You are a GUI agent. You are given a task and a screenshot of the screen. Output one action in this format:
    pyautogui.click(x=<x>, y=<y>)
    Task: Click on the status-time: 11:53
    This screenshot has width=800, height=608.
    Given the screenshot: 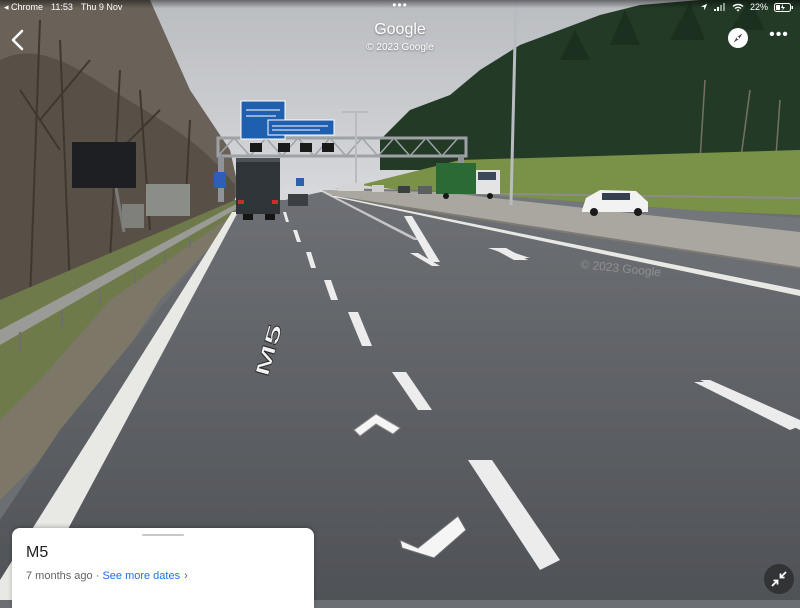 What is the action you would take?
    pyautogui.click(x=62, y=7)
    